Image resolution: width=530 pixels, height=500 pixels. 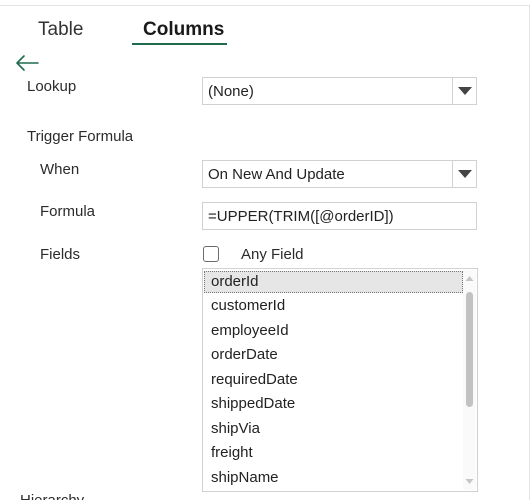 What do you see at coordinates (52, 86) in the screenshot?
I see `lookup-label: Lookup` at bounding box center [52, 86].